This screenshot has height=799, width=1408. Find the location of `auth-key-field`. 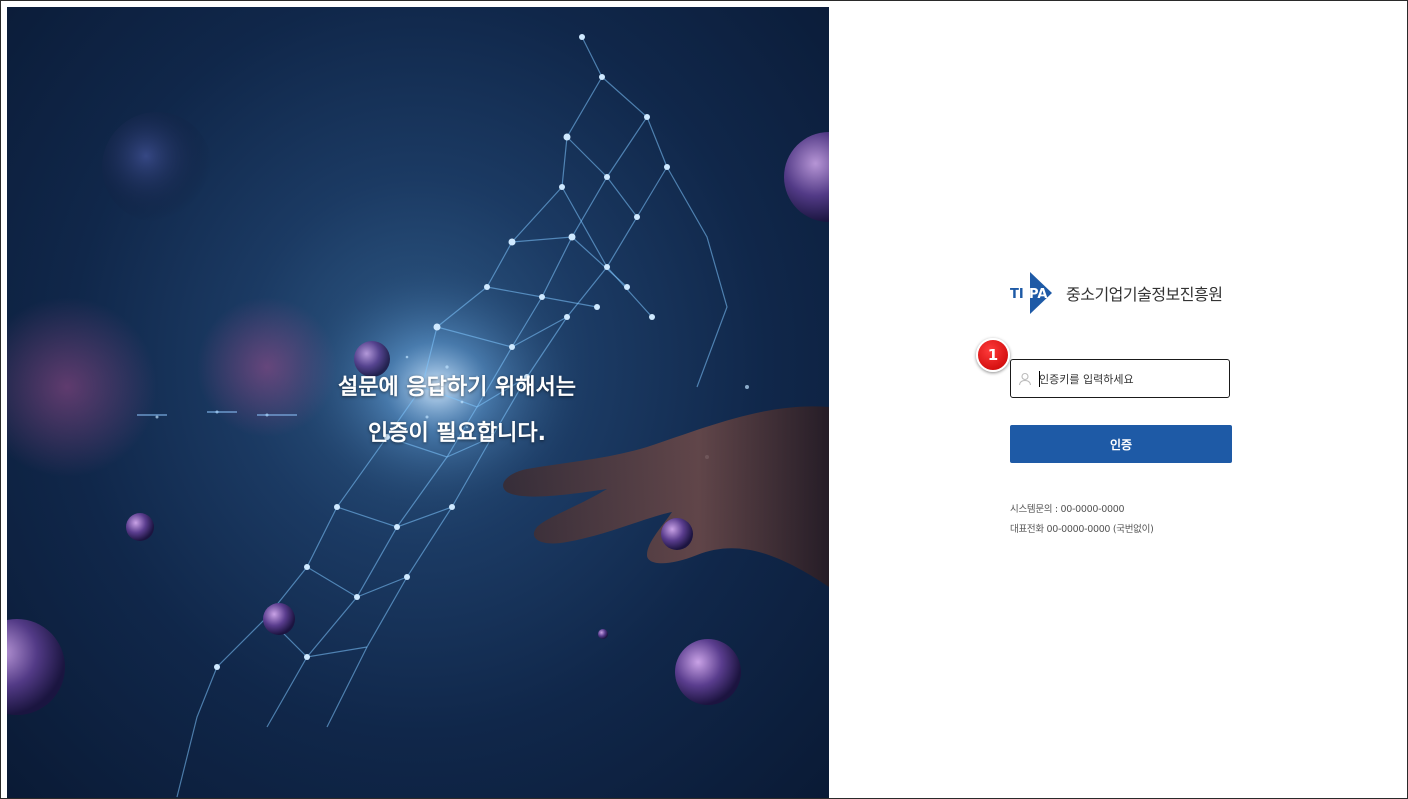

auth-key-field is located at coordinates (1120, 378).